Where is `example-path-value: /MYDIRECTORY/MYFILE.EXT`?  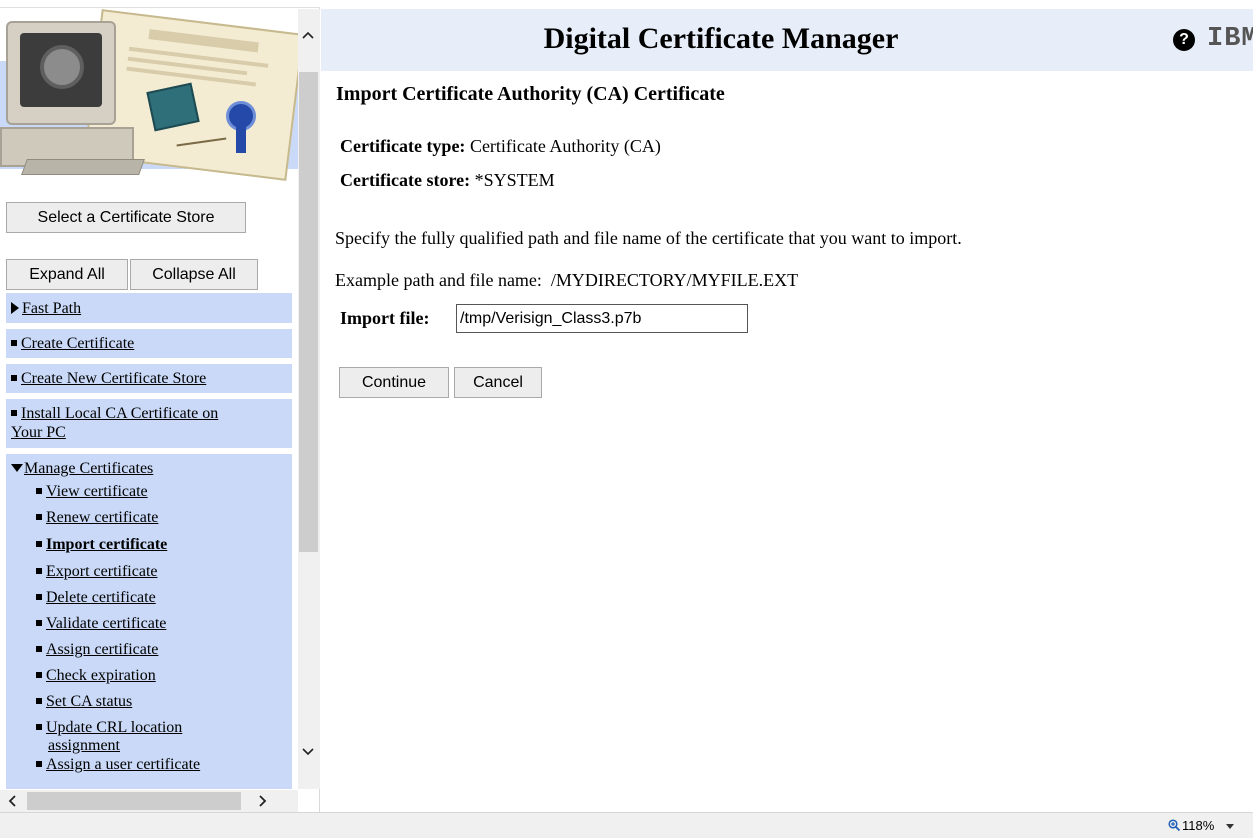 example-path-value: /MYDIRECTORY/MYFILE.EXT is located at coordinates (674, 280).